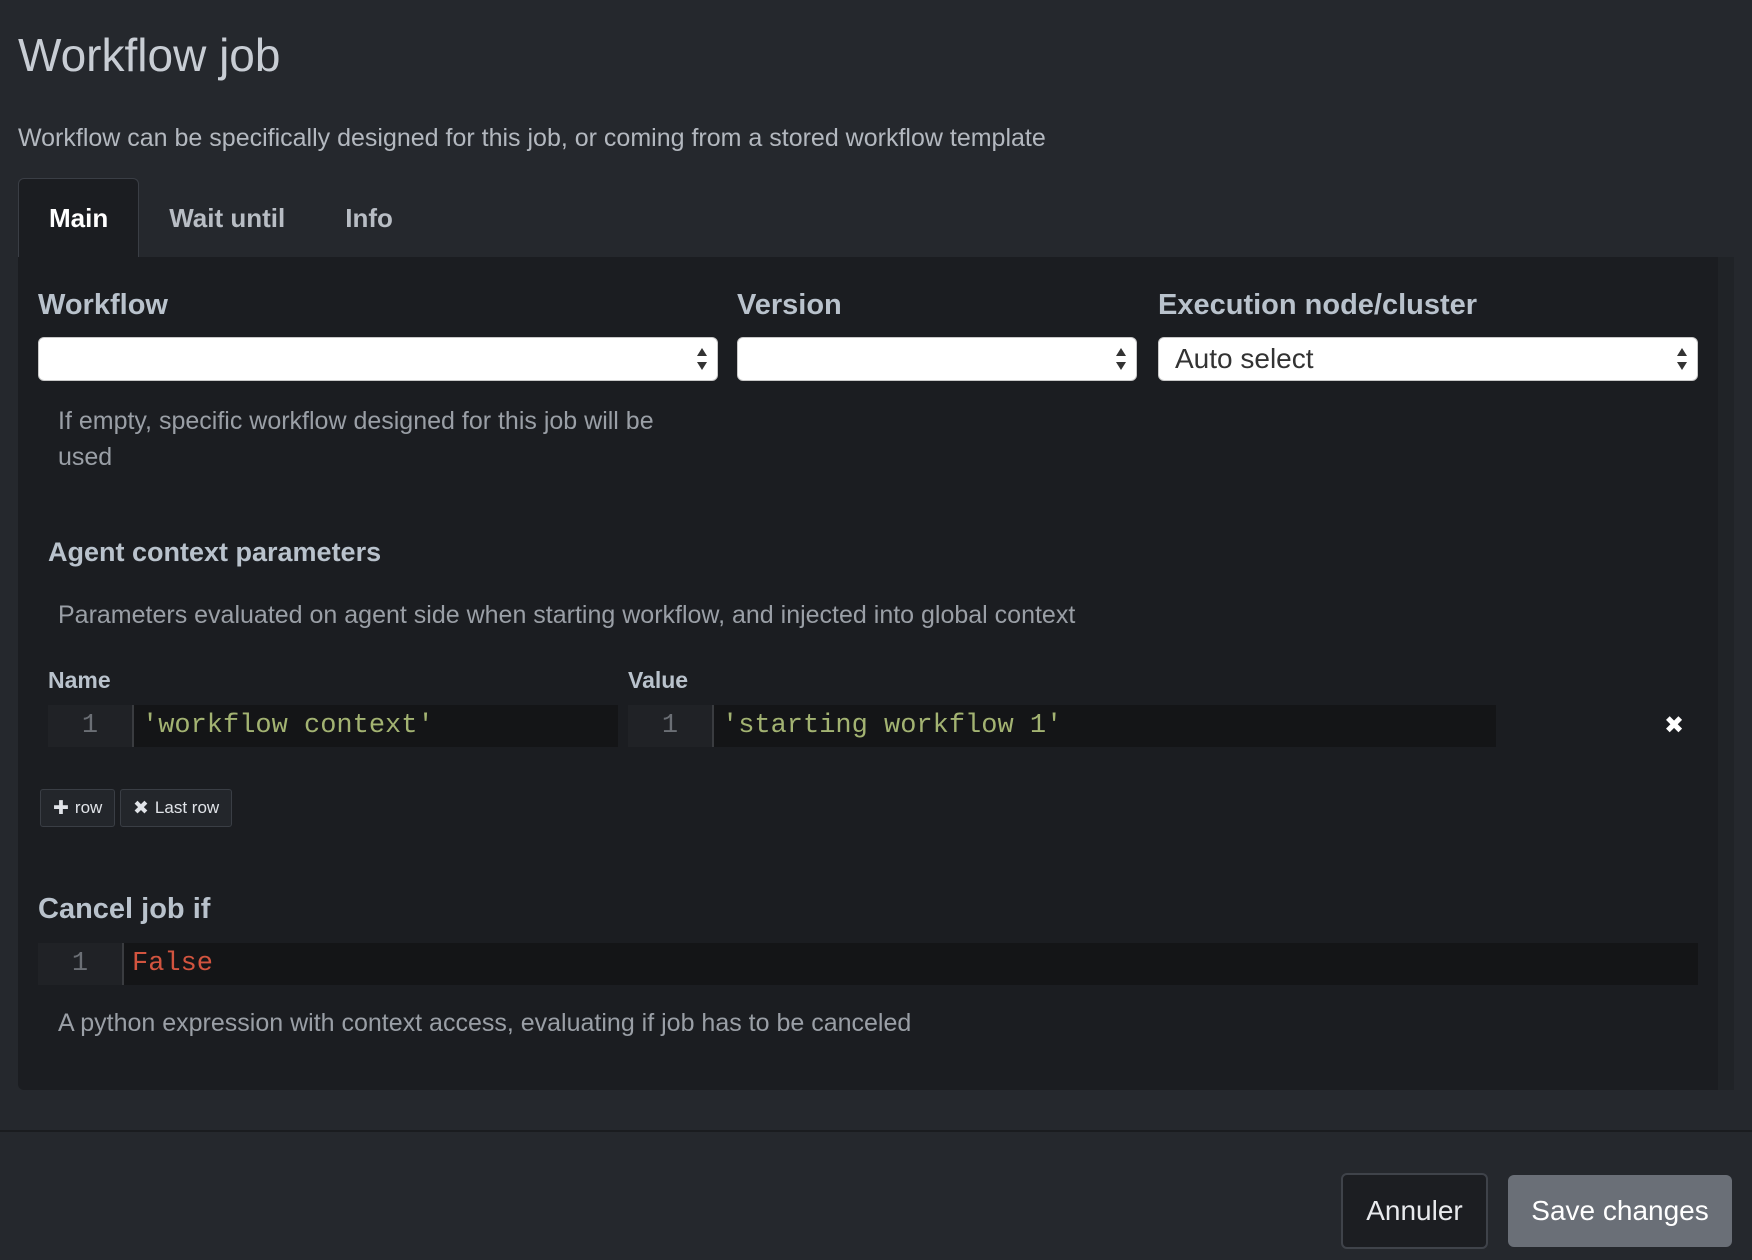 The image size is (1752, 1260). Describe the element at coordinates (789, 305) in the screenshot. I see `version-label: Version` at that location.